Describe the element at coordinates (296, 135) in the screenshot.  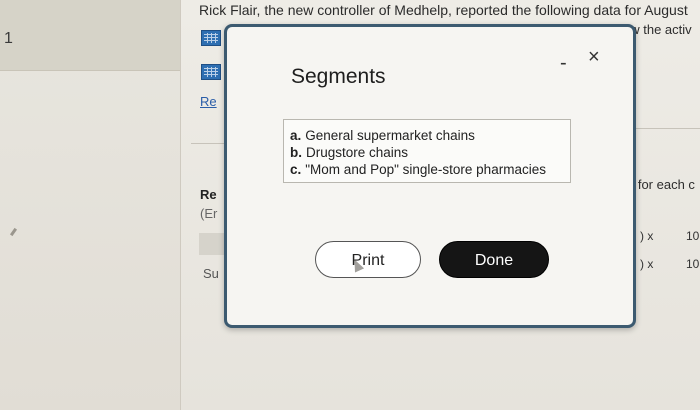
I see `list-item-letter: a.` at that location.